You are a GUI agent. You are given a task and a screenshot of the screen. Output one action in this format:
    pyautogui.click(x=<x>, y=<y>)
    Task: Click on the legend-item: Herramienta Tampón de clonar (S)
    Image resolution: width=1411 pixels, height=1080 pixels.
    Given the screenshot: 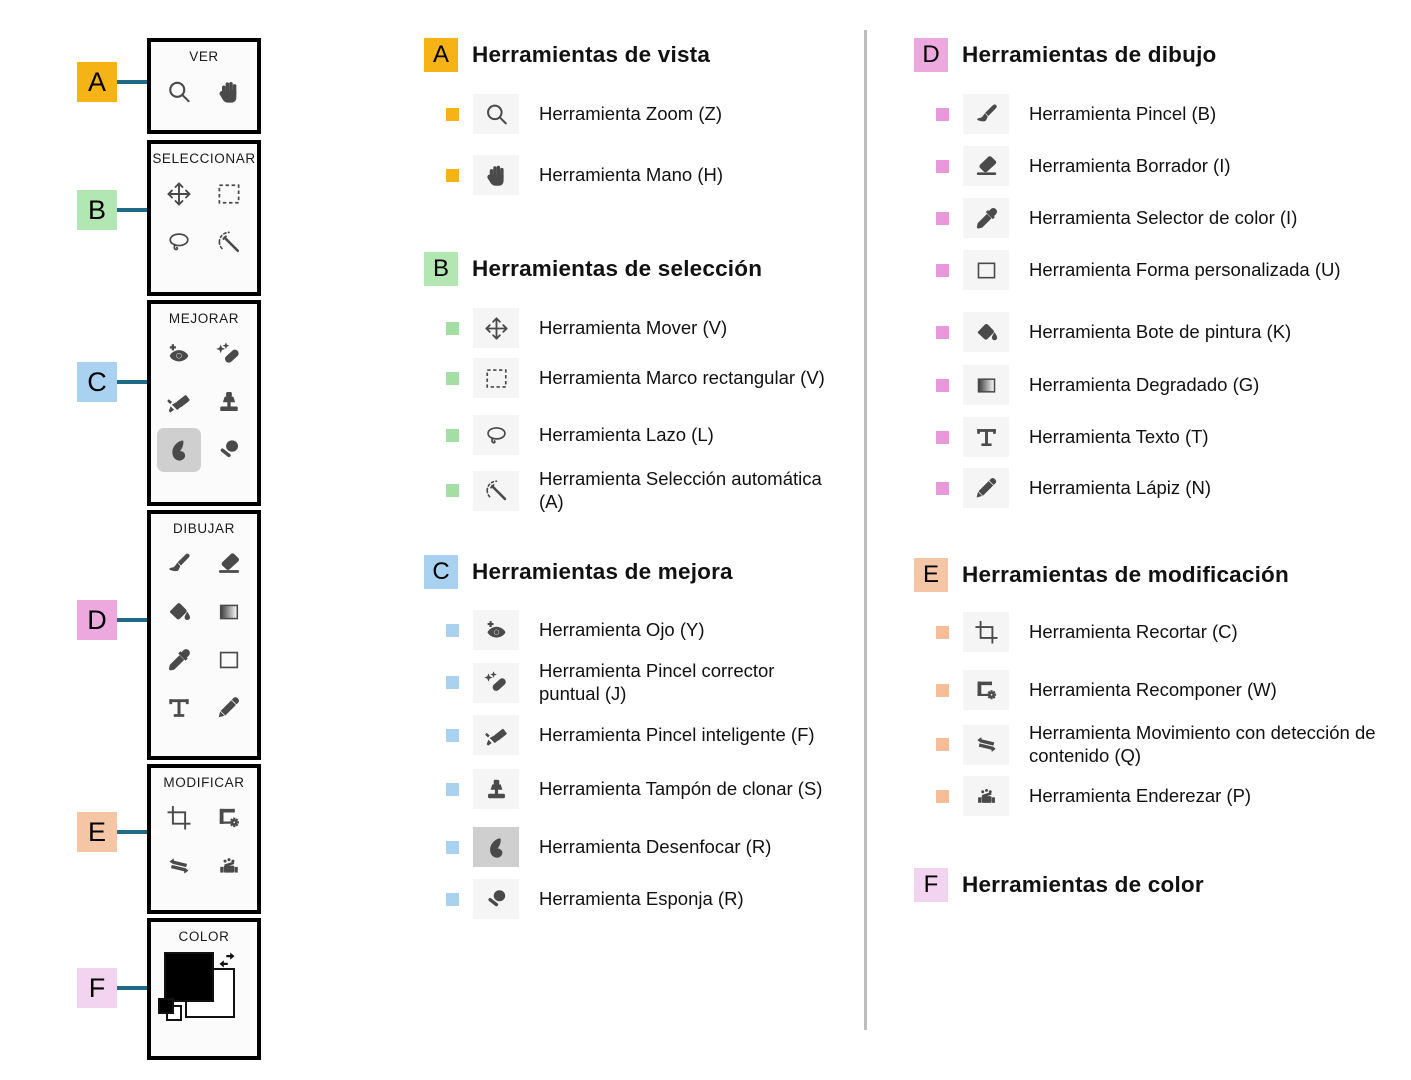 What is the action you would take?
    pyautogui.click(x=631, y=789)
    